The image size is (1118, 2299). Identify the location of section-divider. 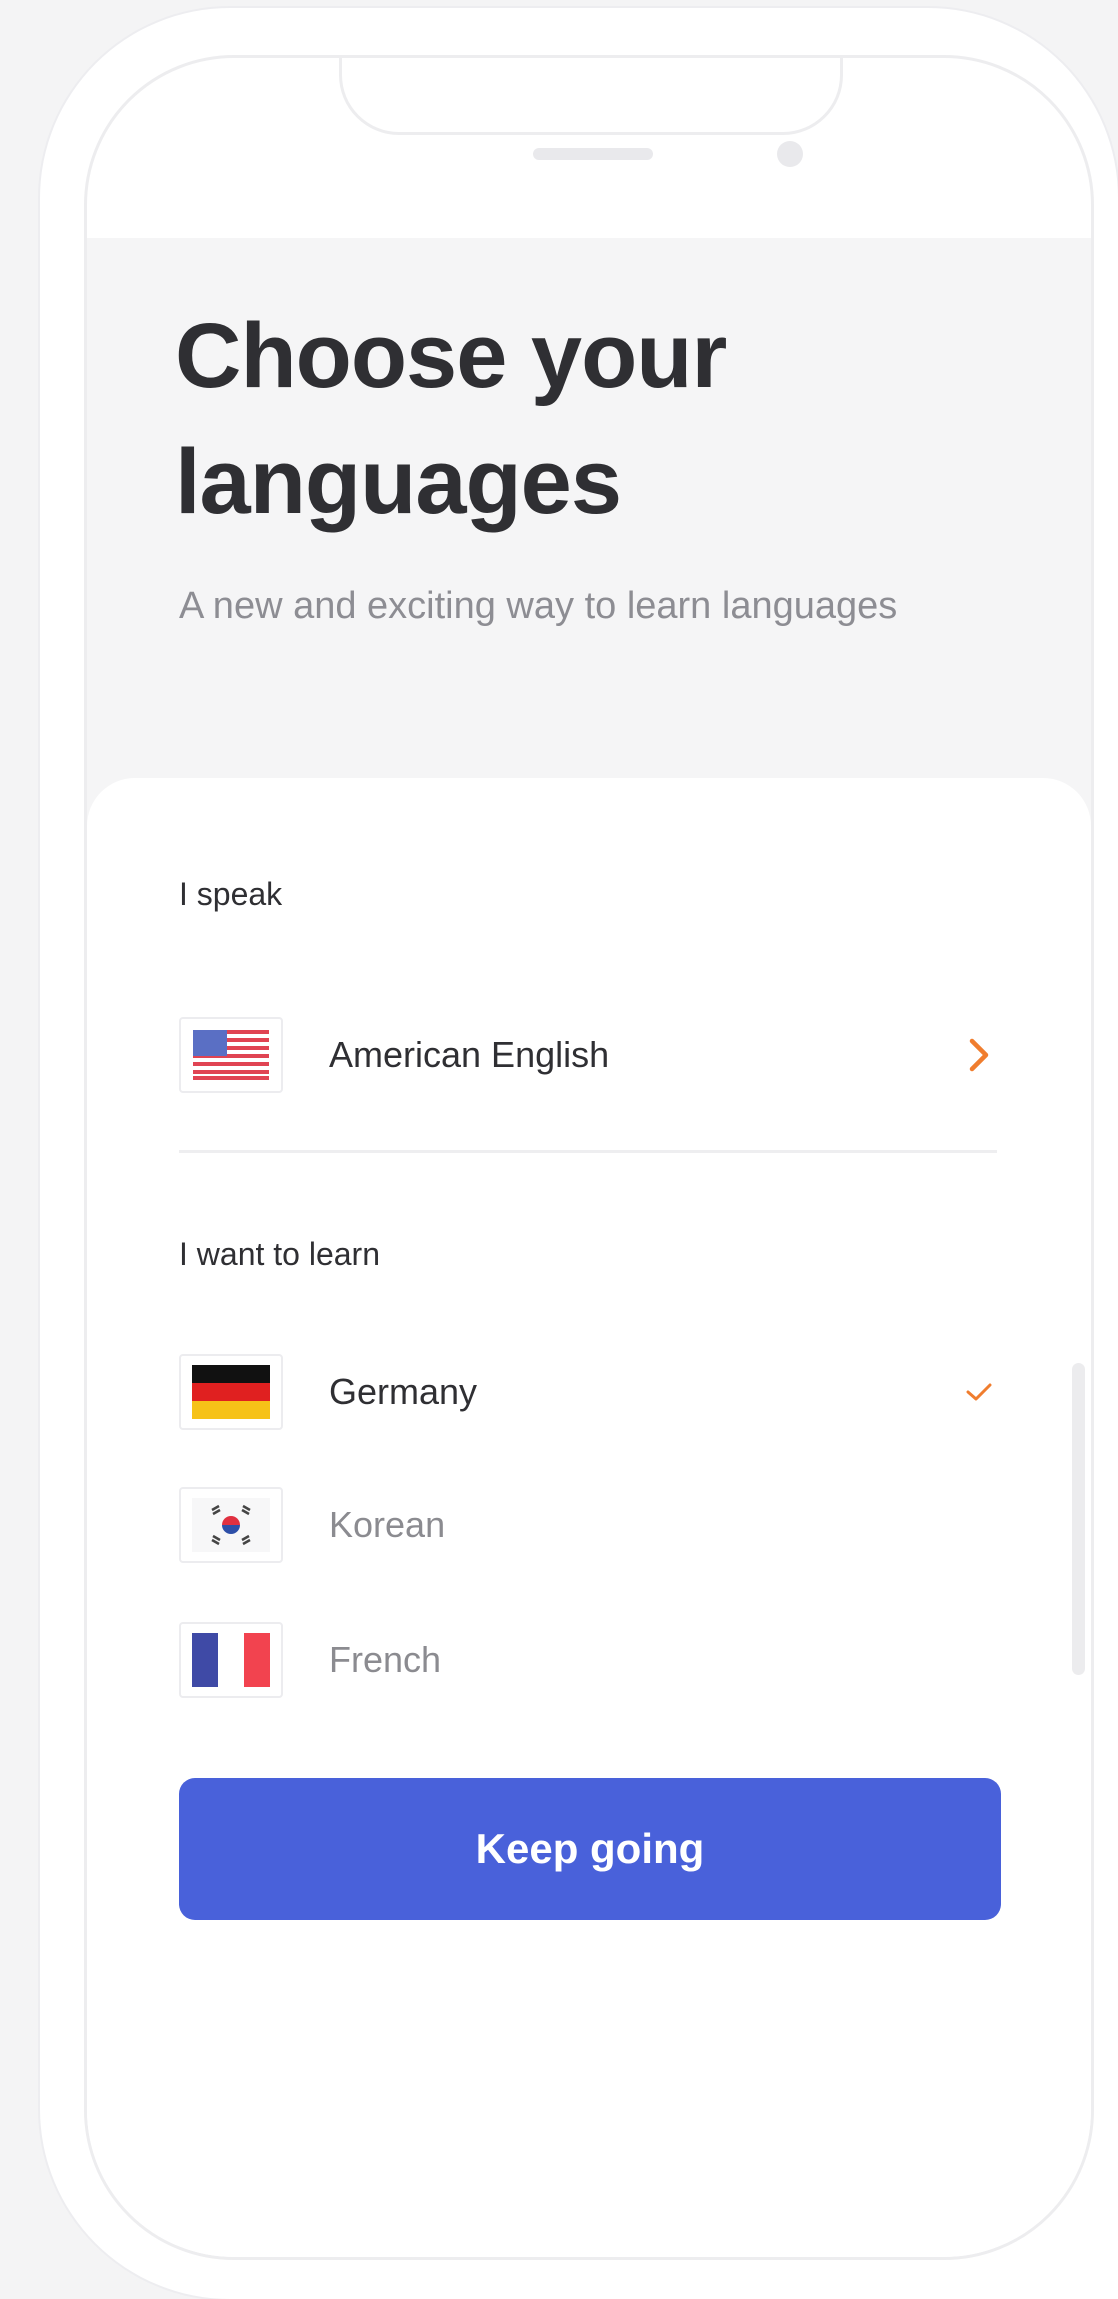
(588, 1151).